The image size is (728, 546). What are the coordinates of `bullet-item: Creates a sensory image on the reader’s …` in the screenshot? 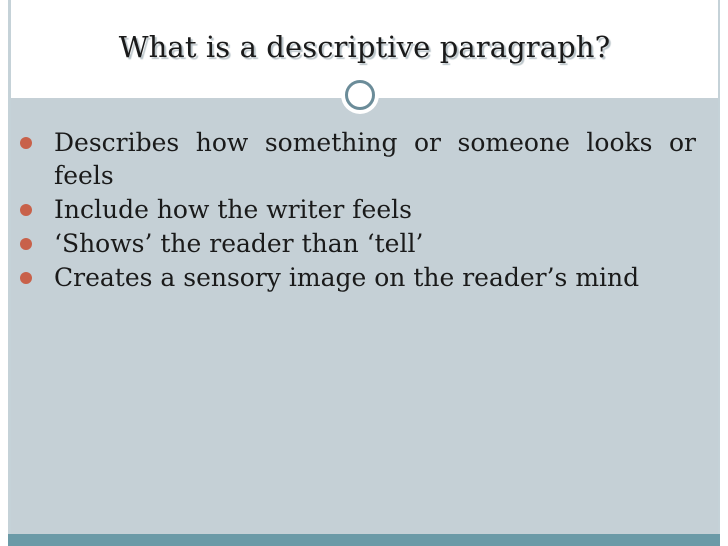 It's located at (356, 277).